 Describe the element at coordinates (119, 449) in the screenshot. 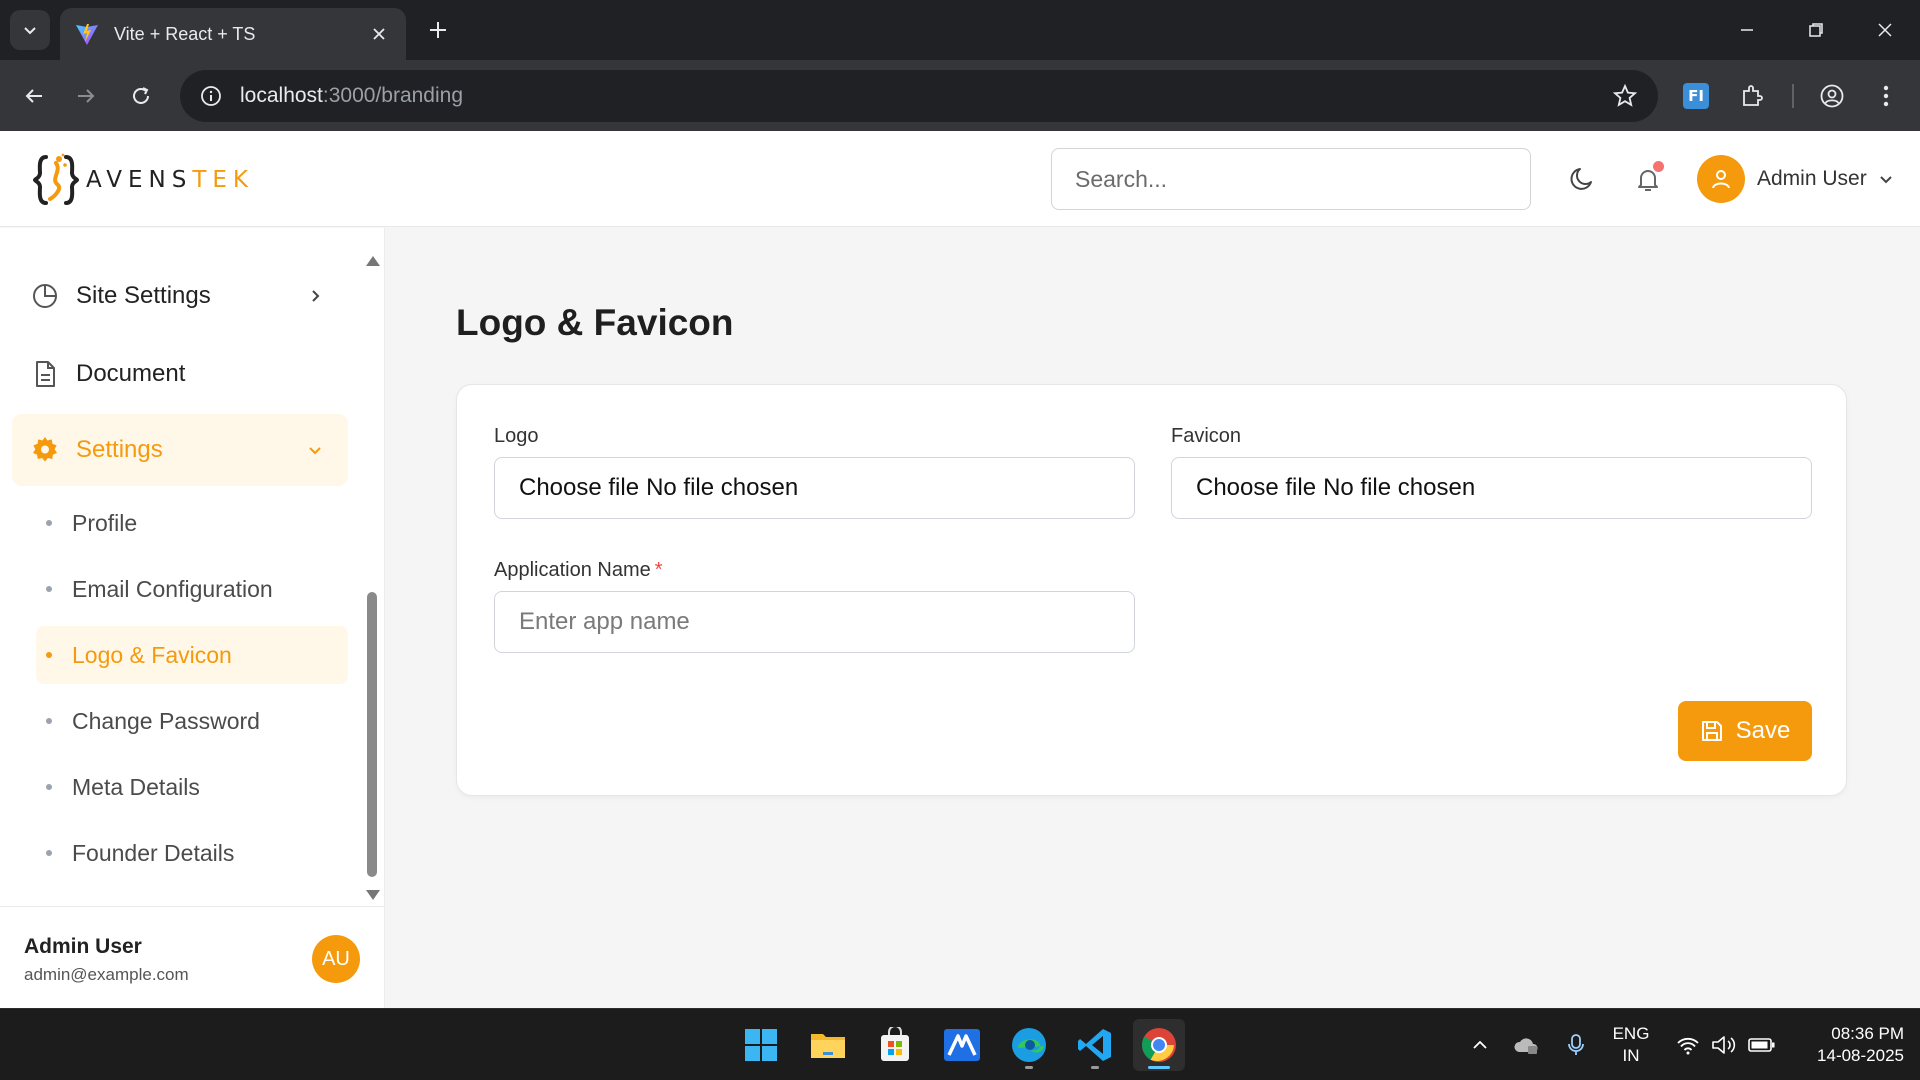

I see `sidebar-item-label: Settings` at that location.